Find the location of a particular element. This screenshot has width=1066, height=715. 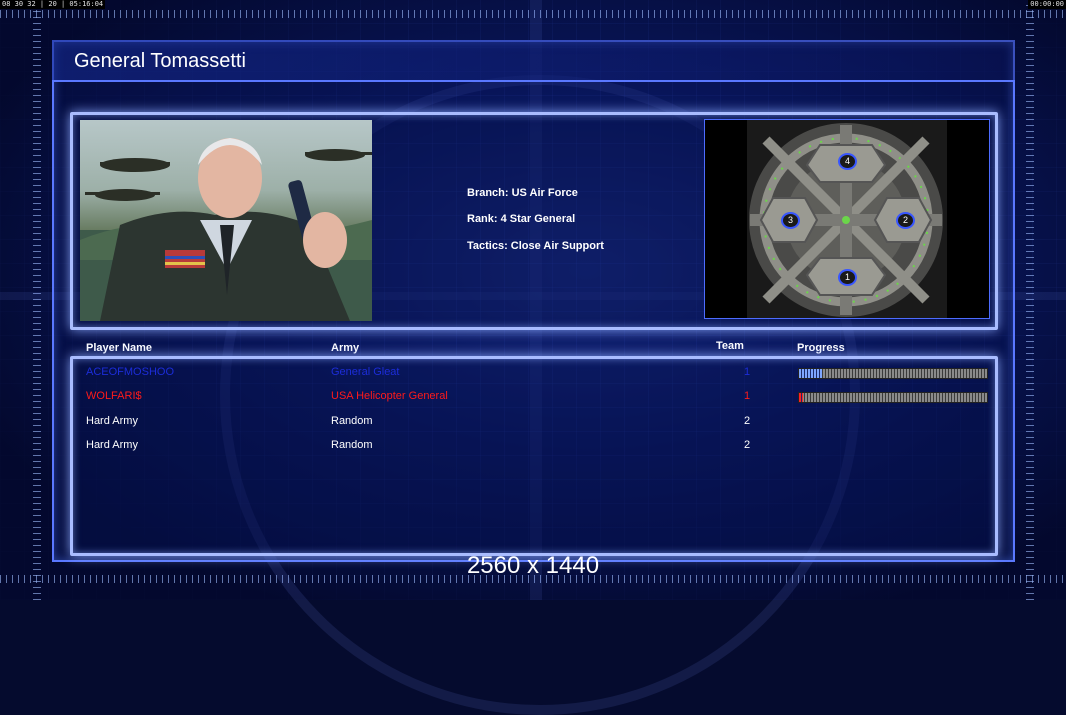

general-branch: Branch: US Air Force is located at coordinates (522, 193).